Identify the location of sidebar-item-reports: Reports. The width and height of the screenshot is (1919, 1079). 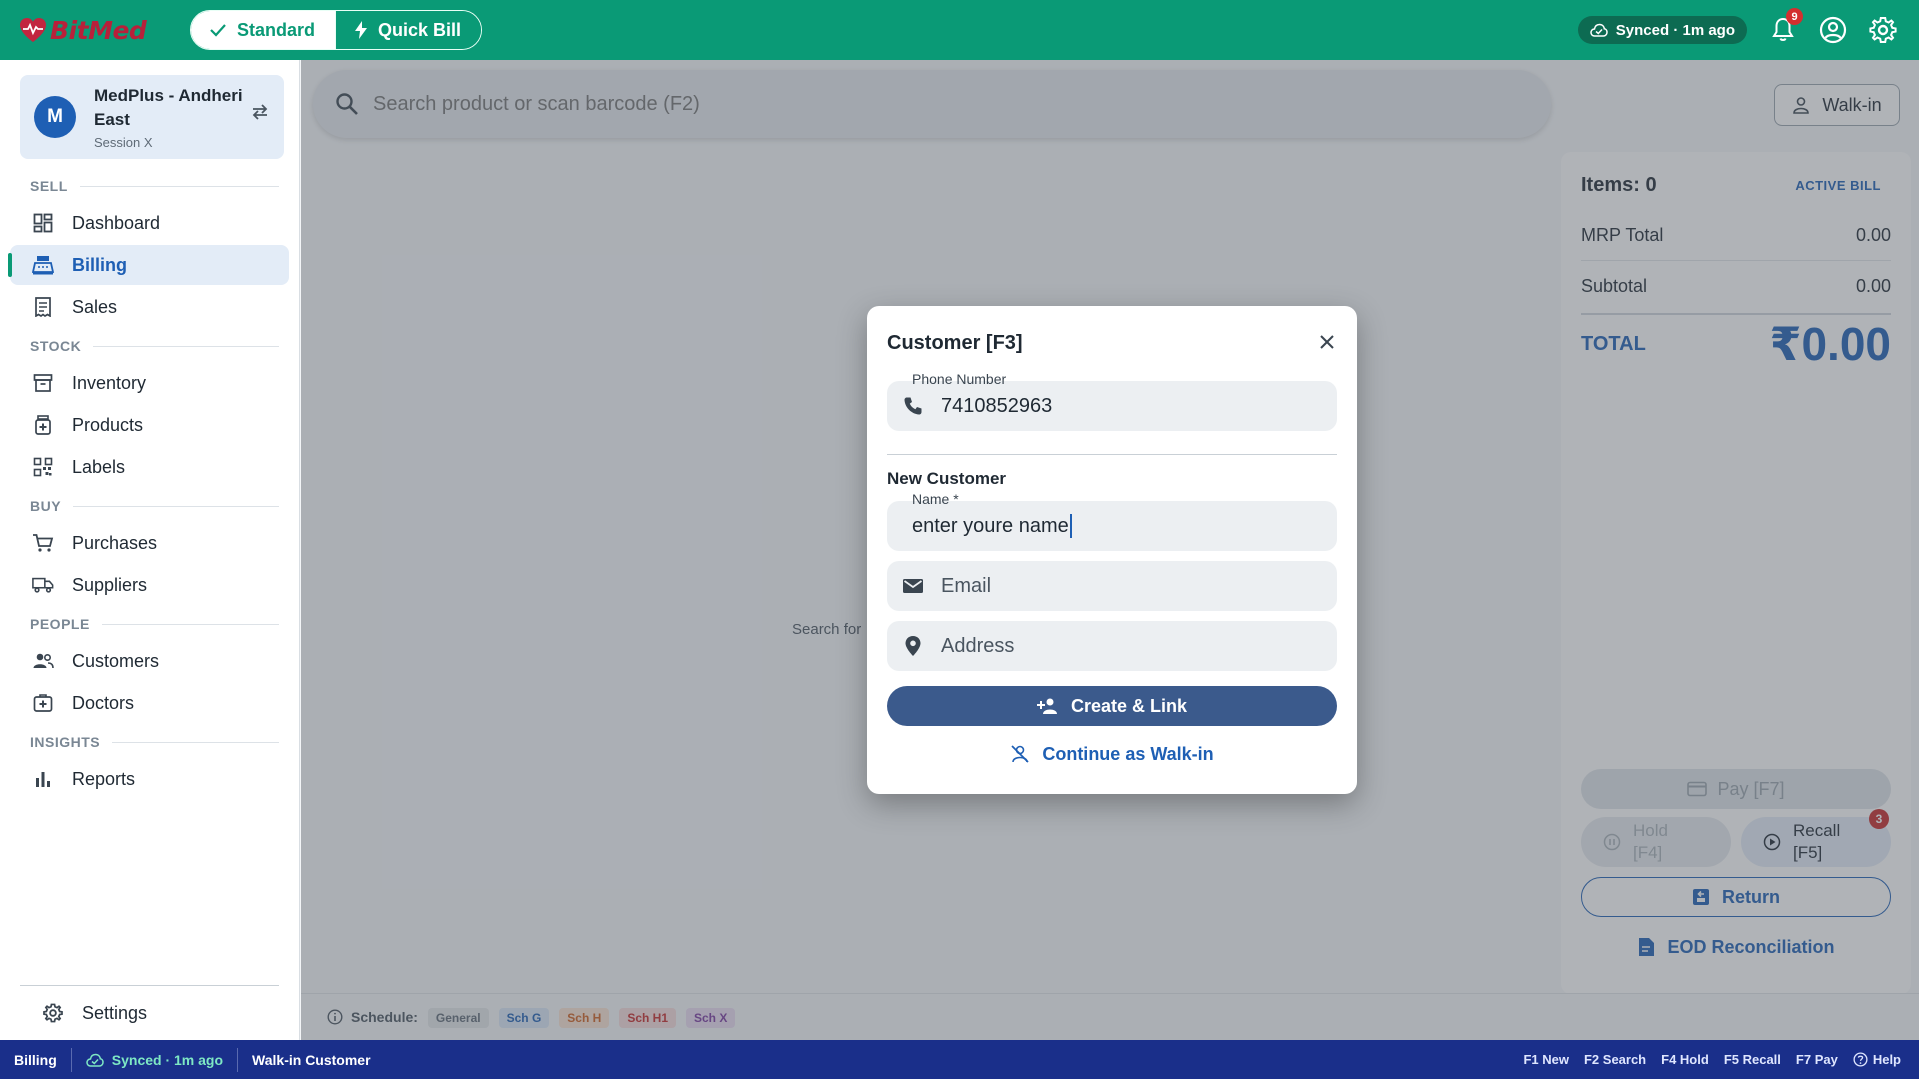
(149, 779).